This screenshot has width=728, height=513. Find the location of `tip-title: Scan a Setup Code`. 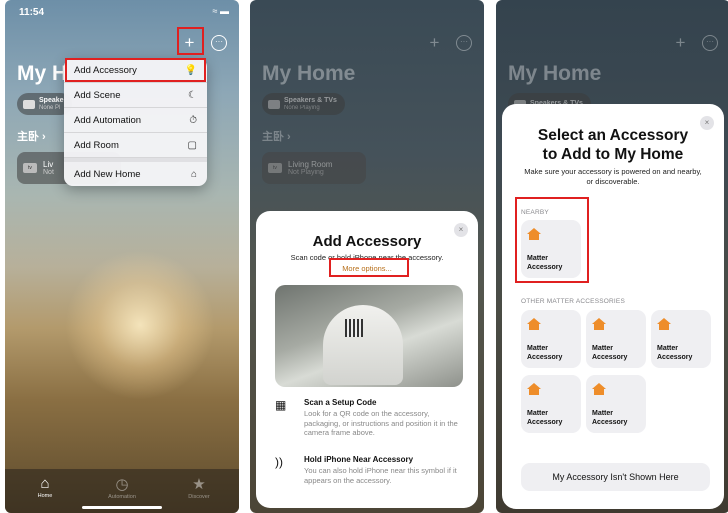

tip-title: Scan a Setup Code is located at coordinates (340, 402).